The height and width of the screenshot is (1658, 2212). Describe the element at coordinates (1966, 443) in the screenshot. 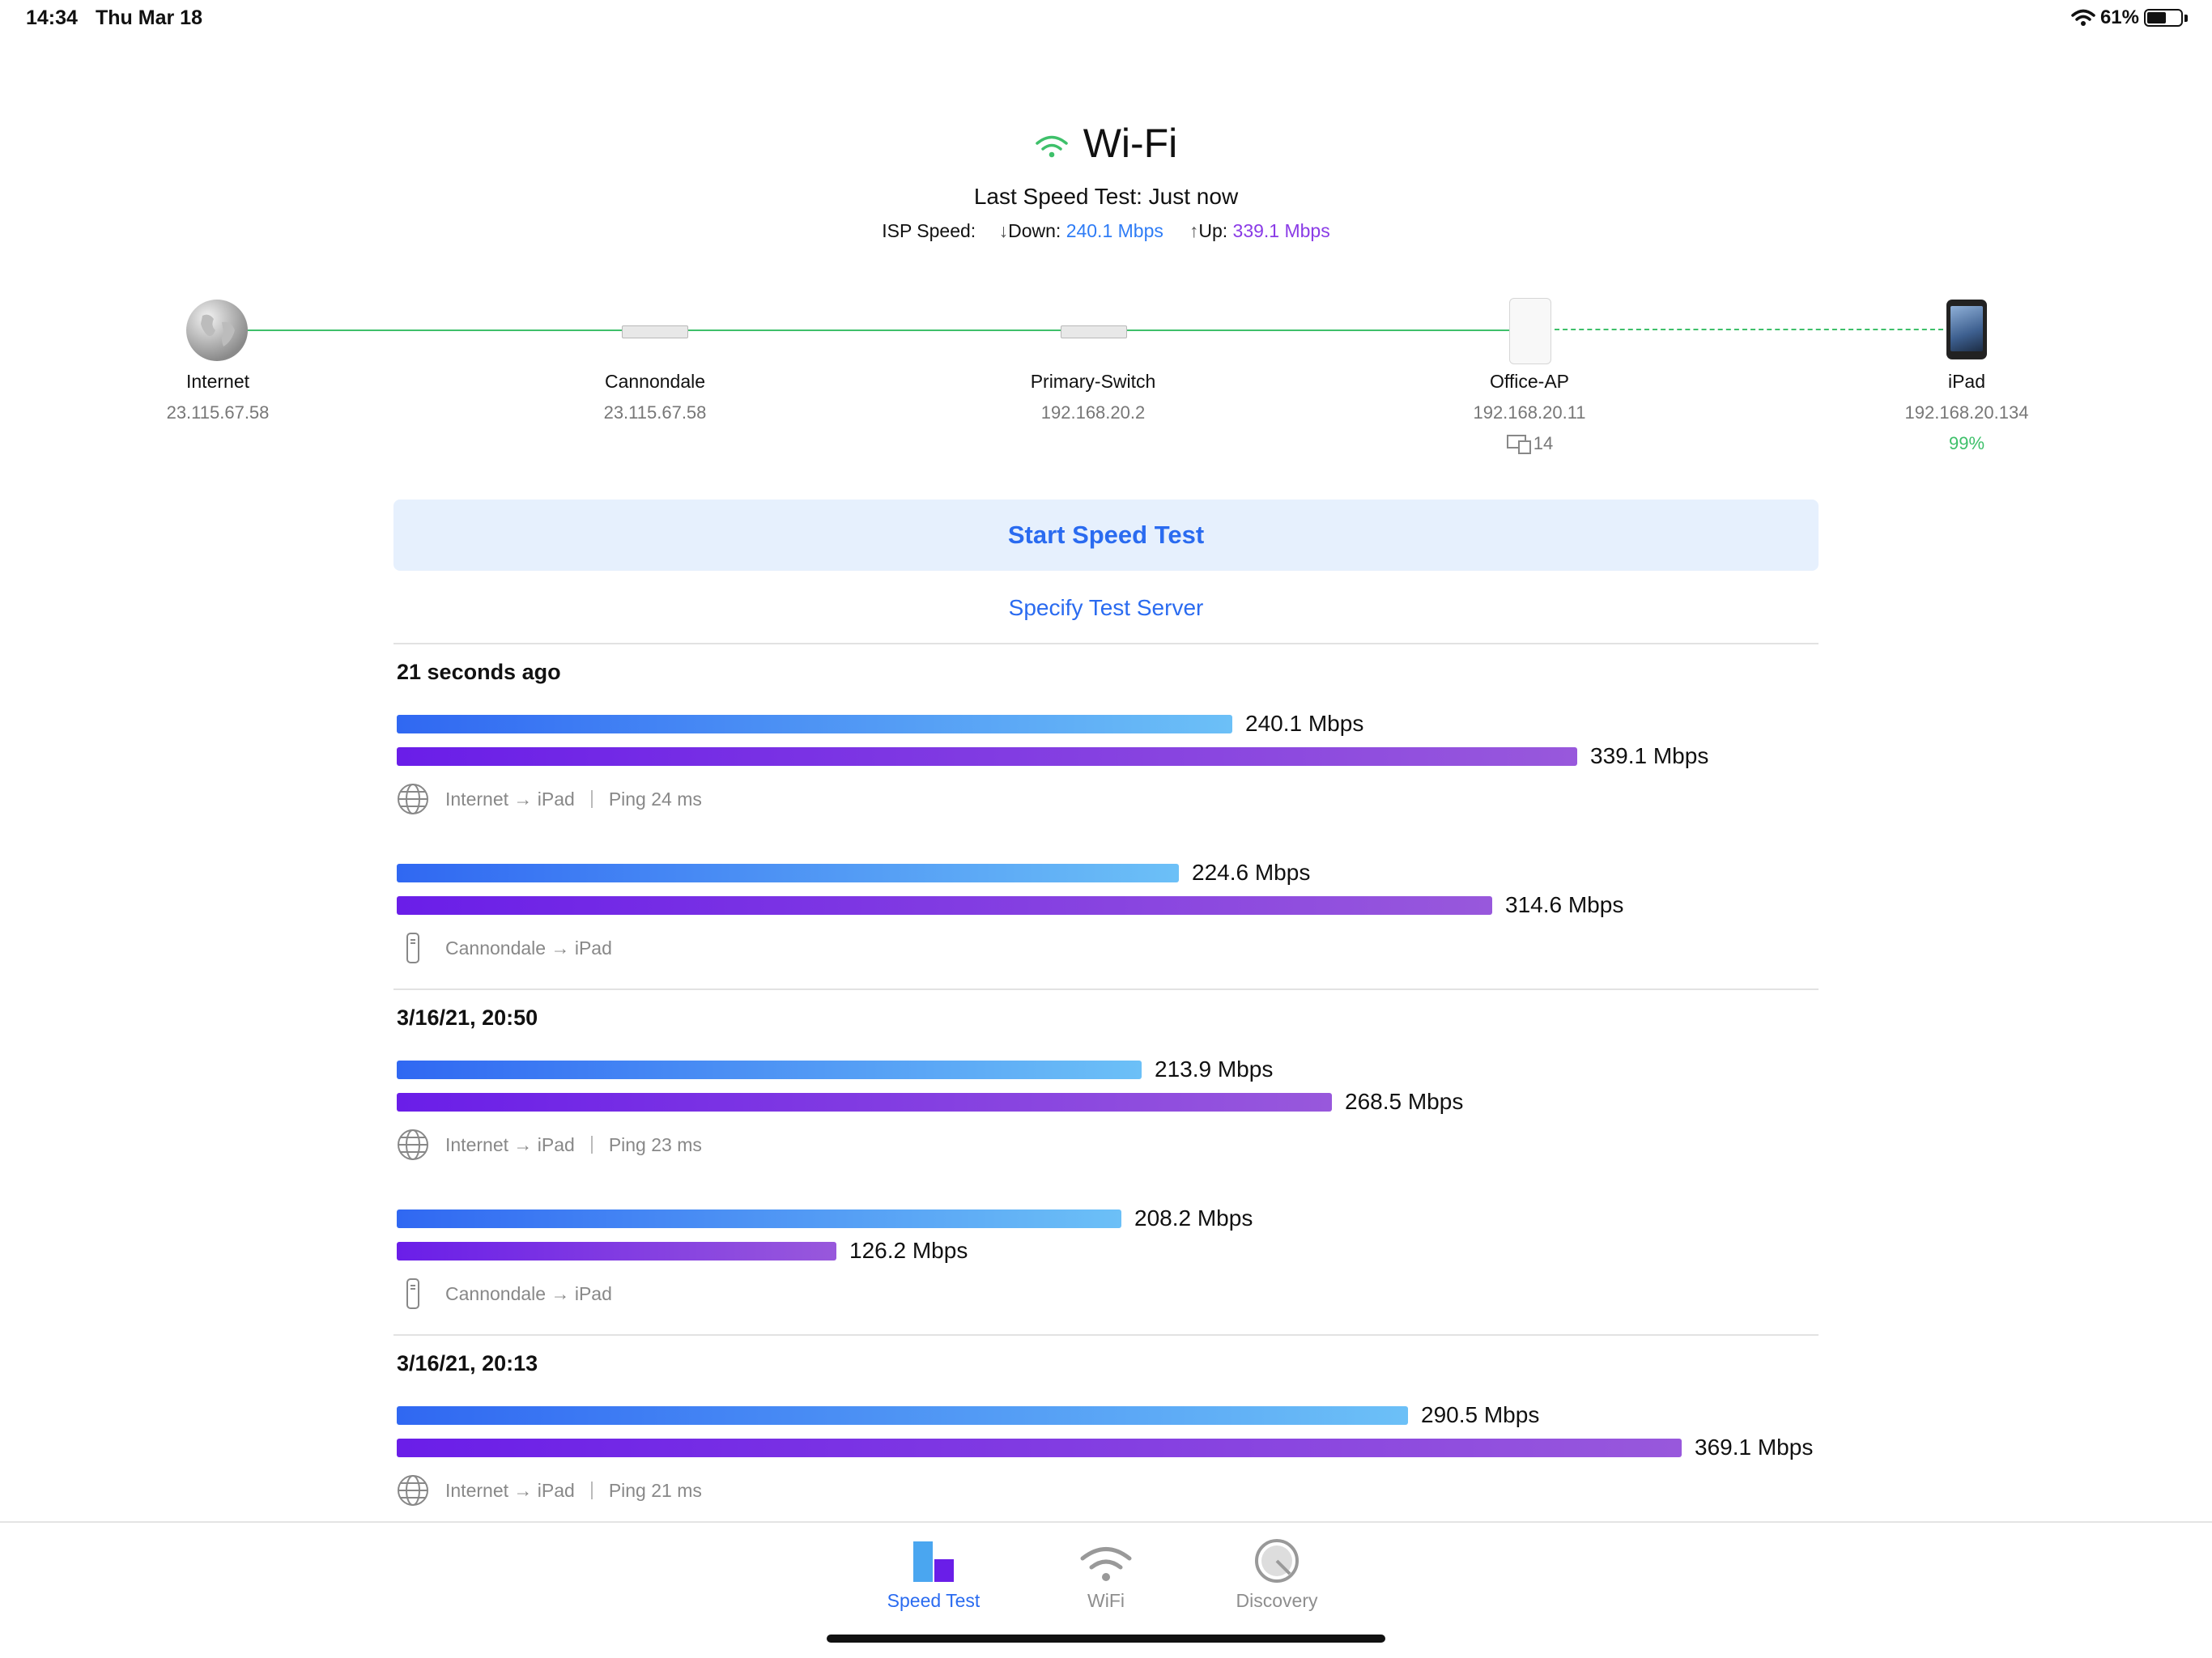

I see `signal-strength: 99%` at that location.